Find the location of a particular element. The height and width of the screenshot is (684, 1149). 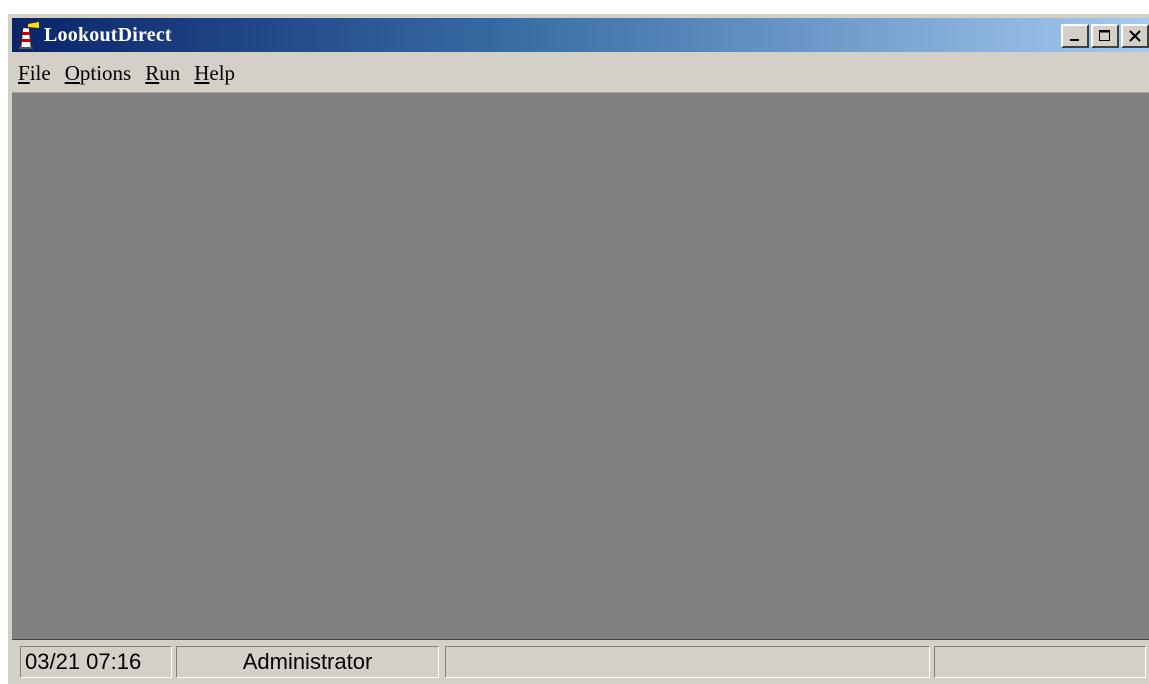

menu-help: Help is located at coordinates (215, 73).